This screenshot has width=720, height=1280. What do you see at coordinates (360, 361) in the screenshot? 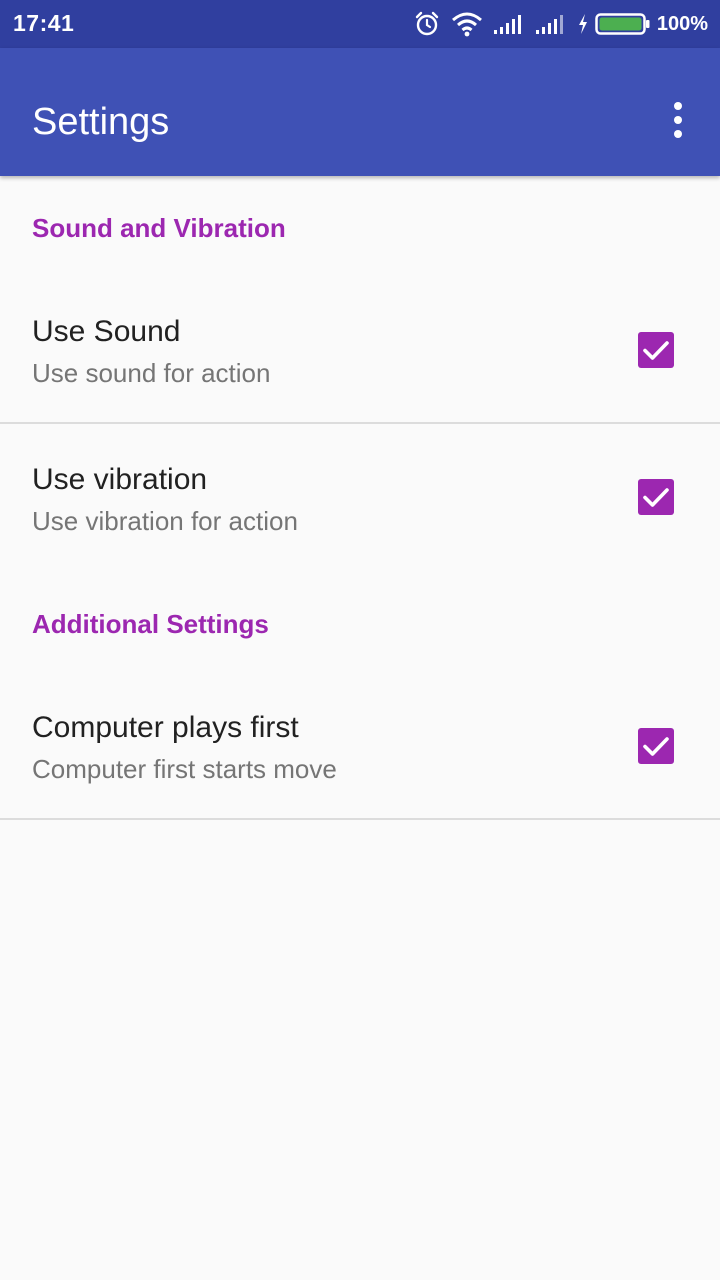
I see `pref-use-sound: Use Sound Use sound for action` at bounding box center [360, 361].